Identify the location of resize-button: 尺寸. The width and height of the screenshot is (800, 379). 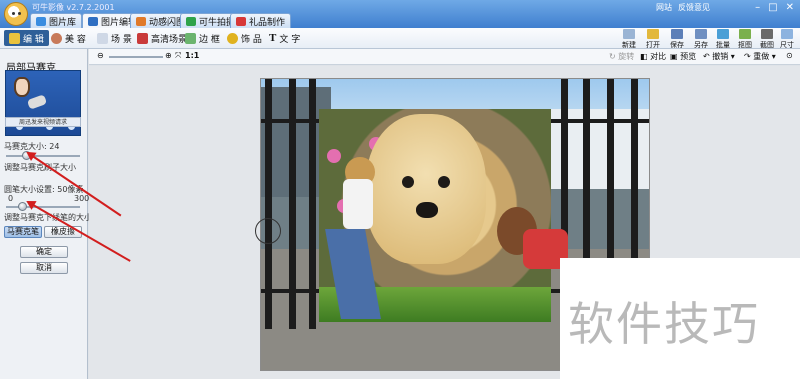
(787, 39).